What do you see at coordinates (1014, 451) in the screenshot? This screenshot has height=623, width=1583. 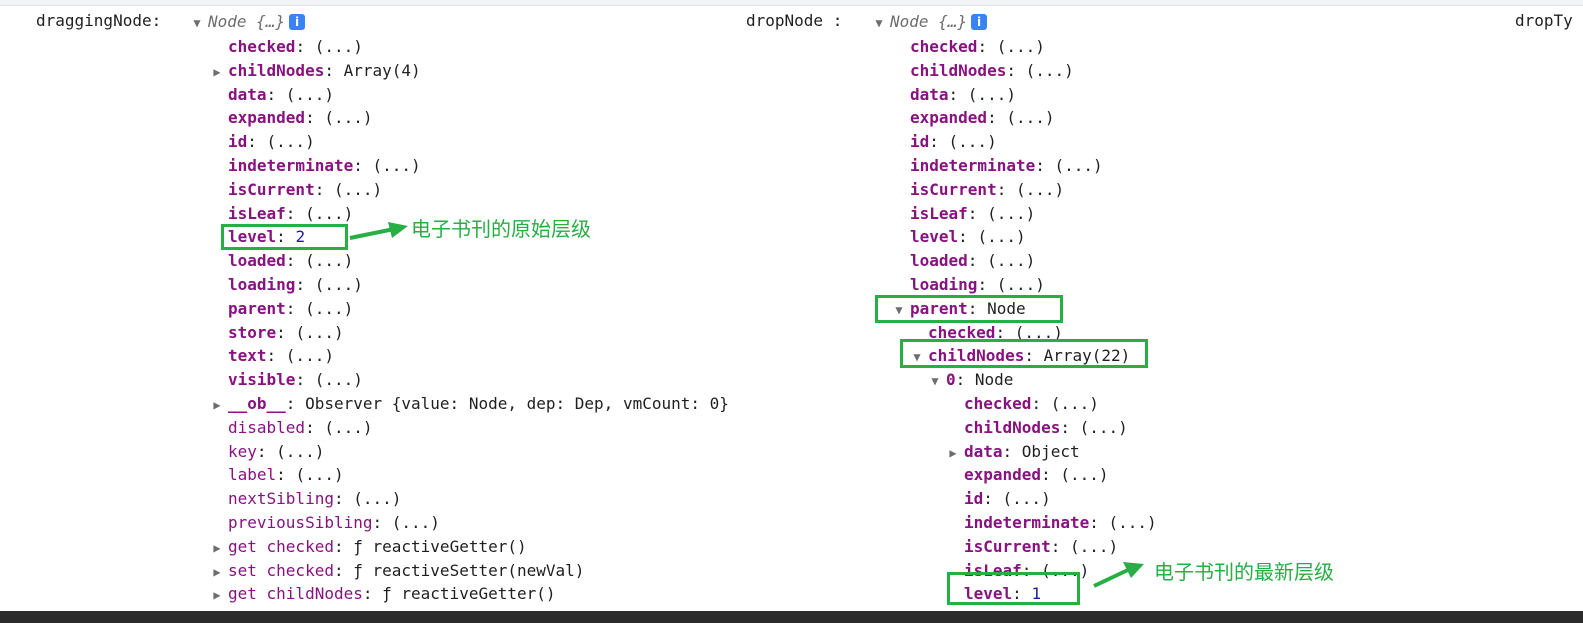 I see `property-row: ▶ data: Object` at bounding box center [1014, 451].